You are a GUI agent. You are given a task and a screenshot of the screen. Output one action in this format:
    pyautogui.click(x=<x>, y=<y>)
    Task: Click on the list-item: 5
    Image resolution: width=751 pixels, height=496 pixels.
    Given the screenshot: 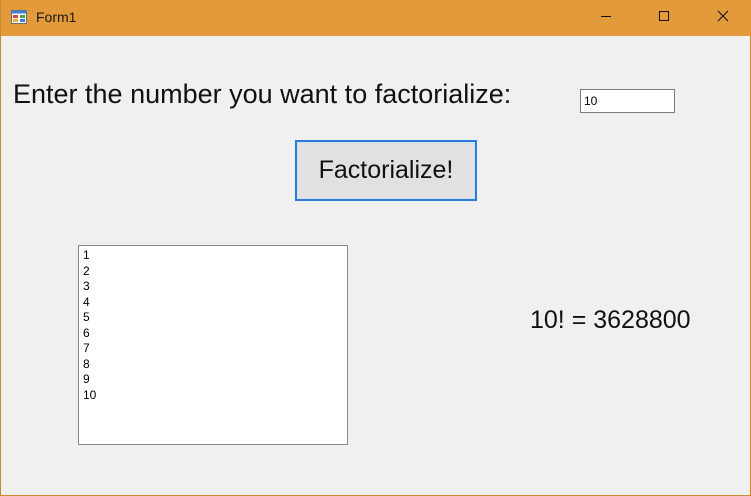 What is the action you would take?
    pyautogui.click(x=213, y=318)
    